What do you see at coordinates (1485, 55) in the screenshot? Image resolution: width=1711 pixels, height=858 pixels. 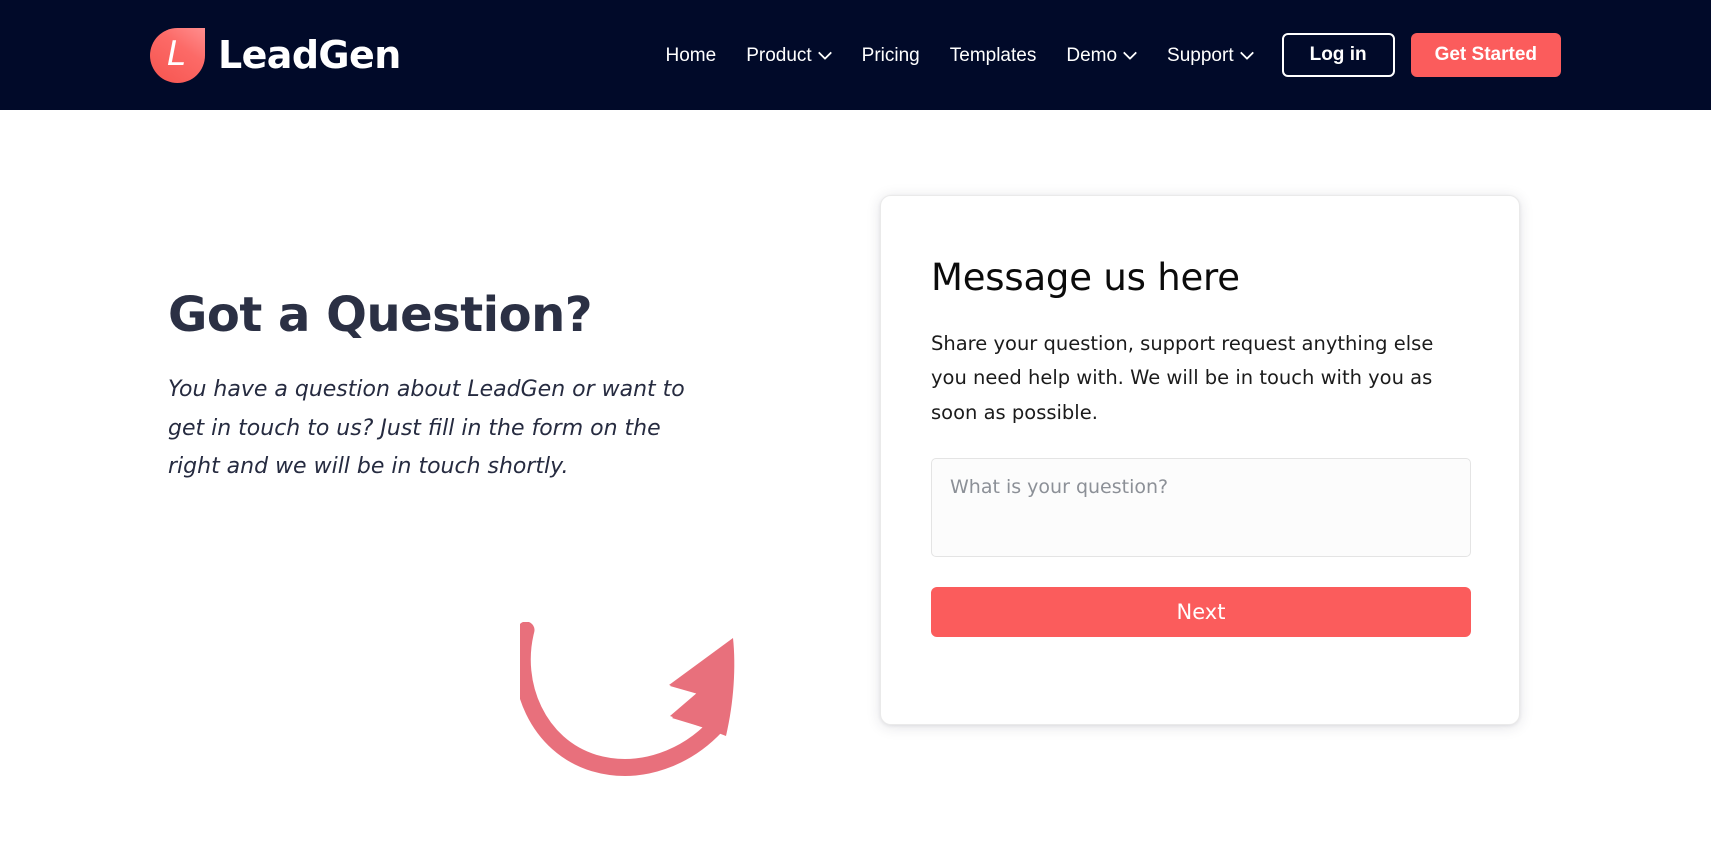 I see `get-started-button: Get Started` at bounding box center [1485, 55].